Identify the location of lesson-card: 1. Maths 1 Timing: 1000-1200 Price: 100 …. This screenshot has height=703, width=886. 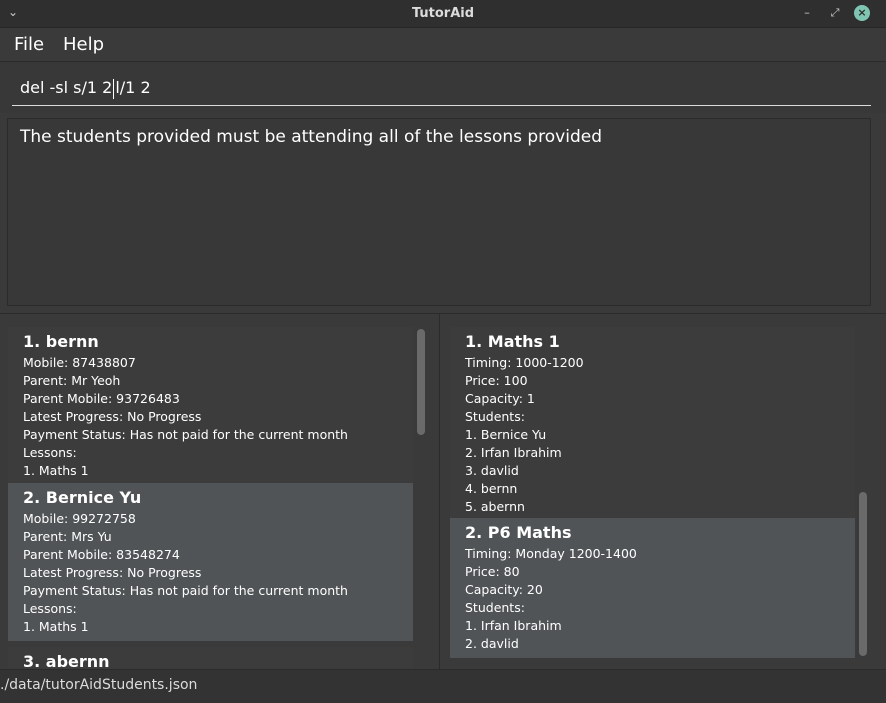
(652, 422).